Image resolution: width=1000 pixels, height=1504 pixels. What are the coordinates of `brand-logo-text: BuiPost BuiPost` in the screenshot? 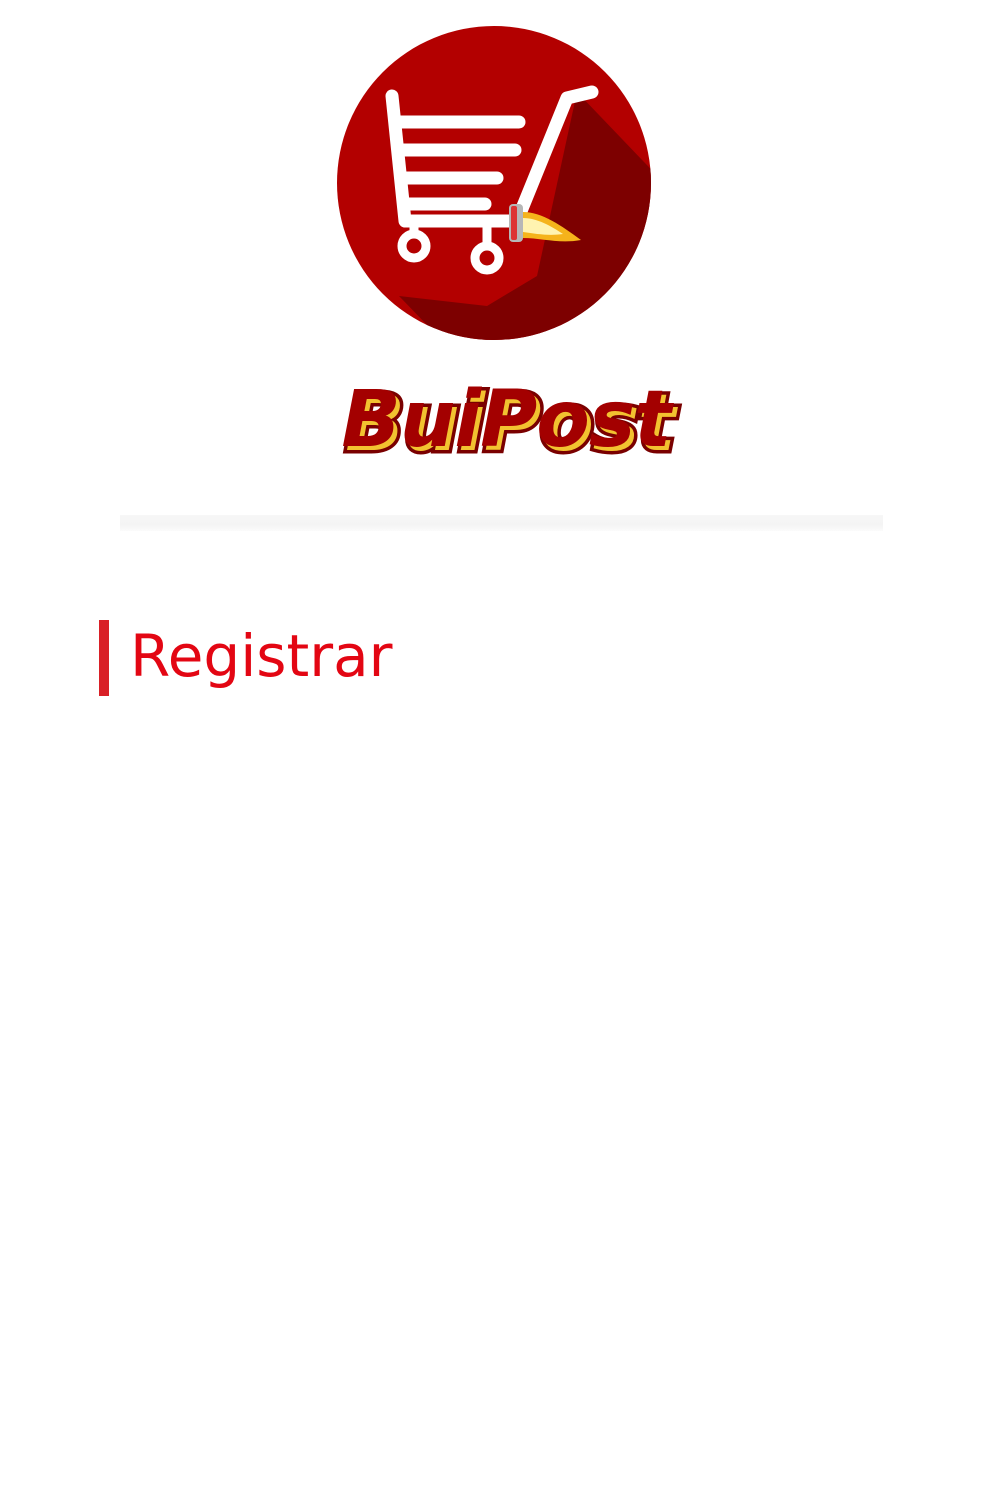 It's located at (511, 421).